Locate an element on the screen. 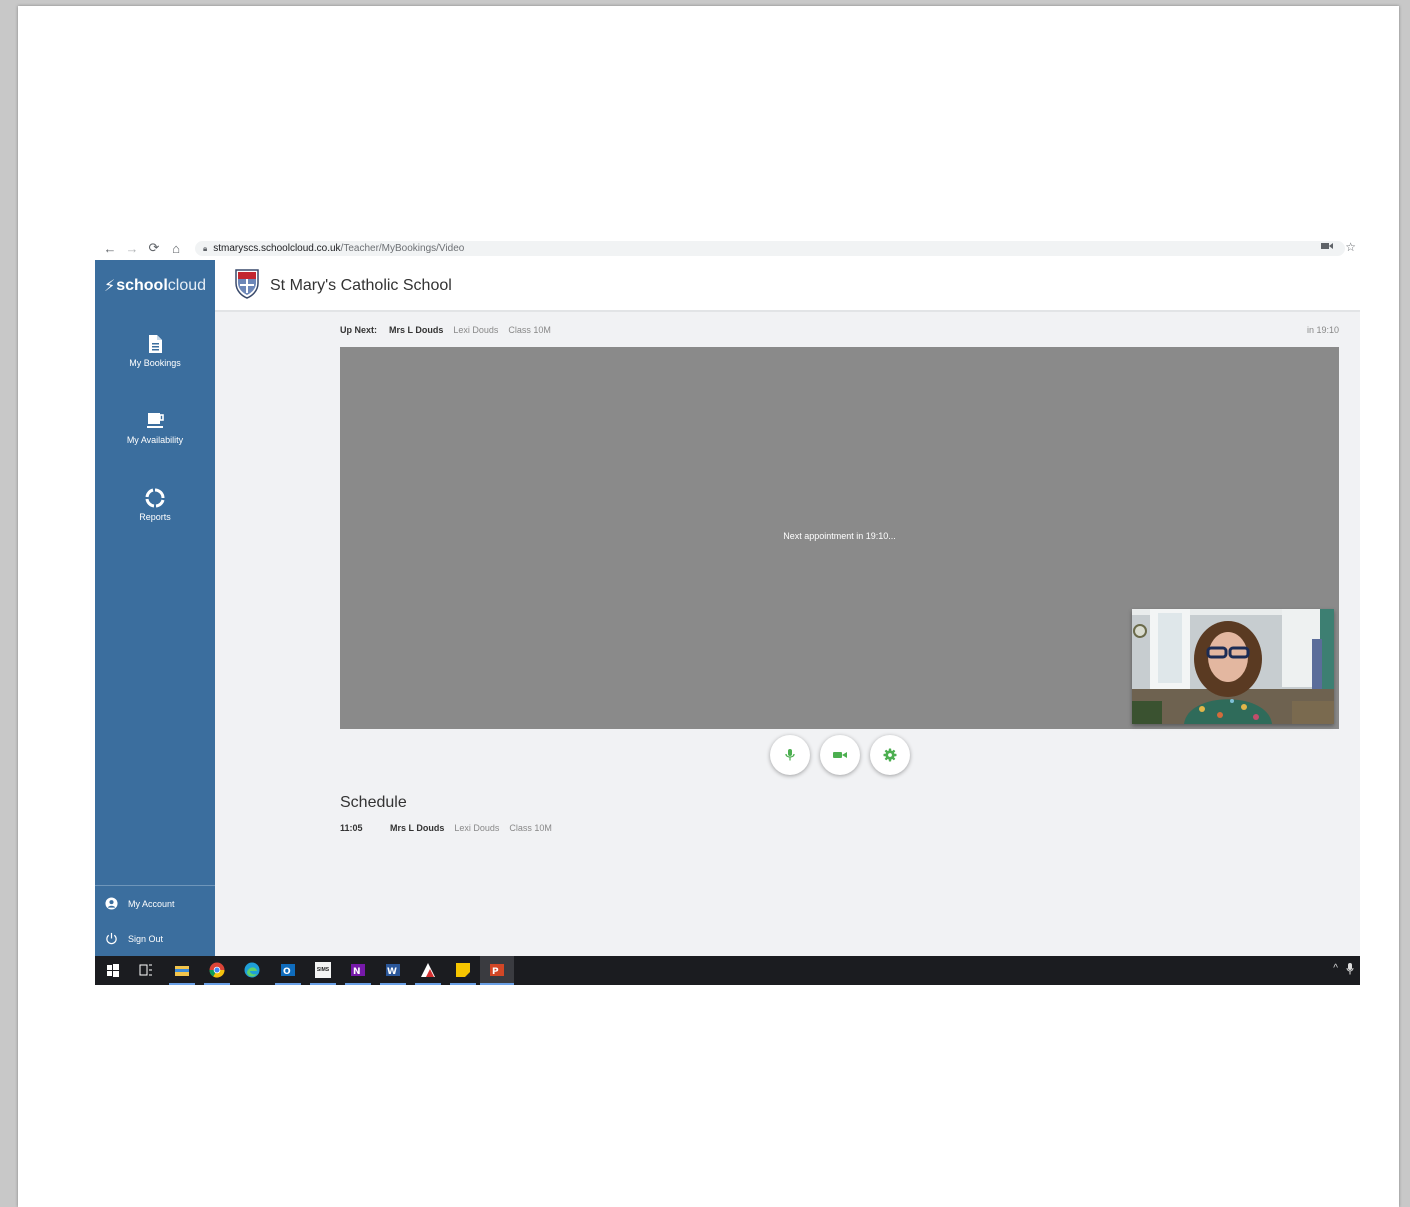 This screenshot has height=1207, width=1410. chevron-up-icon: ^ is located at coordinates (1335, 969).